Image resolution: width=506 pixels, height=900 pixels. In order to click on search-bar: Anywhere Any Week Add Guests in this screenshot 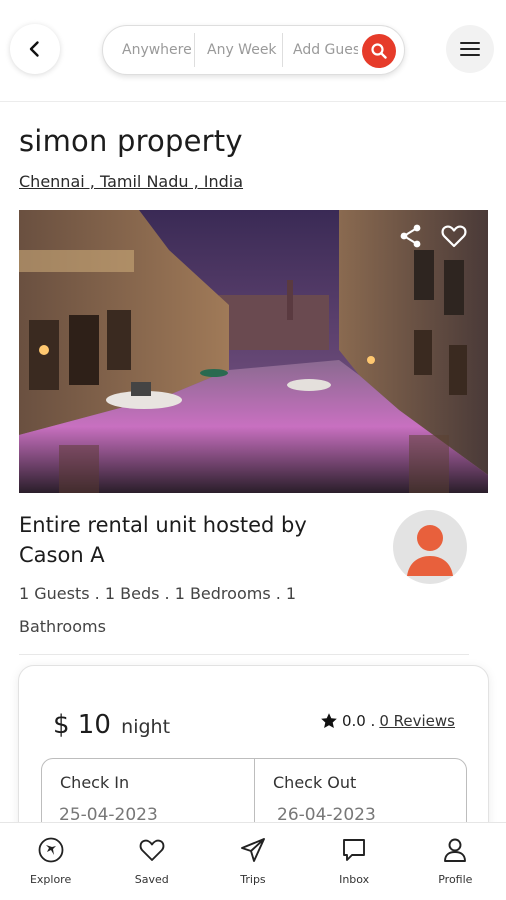, I will do `click(253, 50)`.